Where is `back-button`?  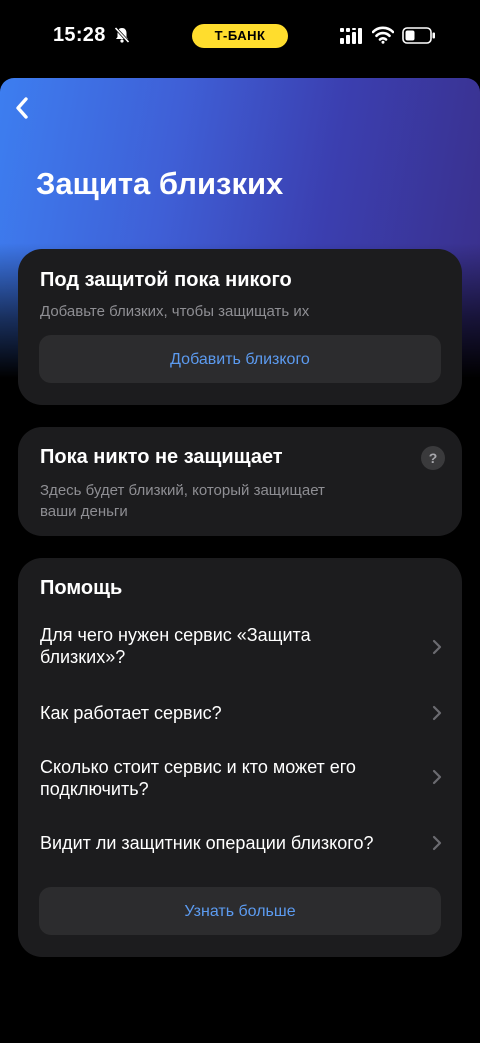
back-button is located at coordinates (22, 108).